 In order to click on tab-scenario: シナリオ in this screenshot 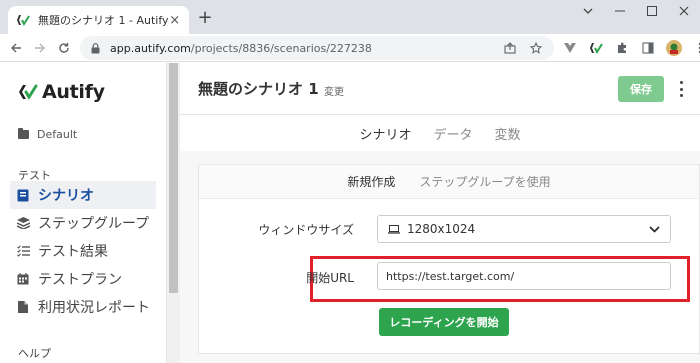, I will do `click(385, 133)`.